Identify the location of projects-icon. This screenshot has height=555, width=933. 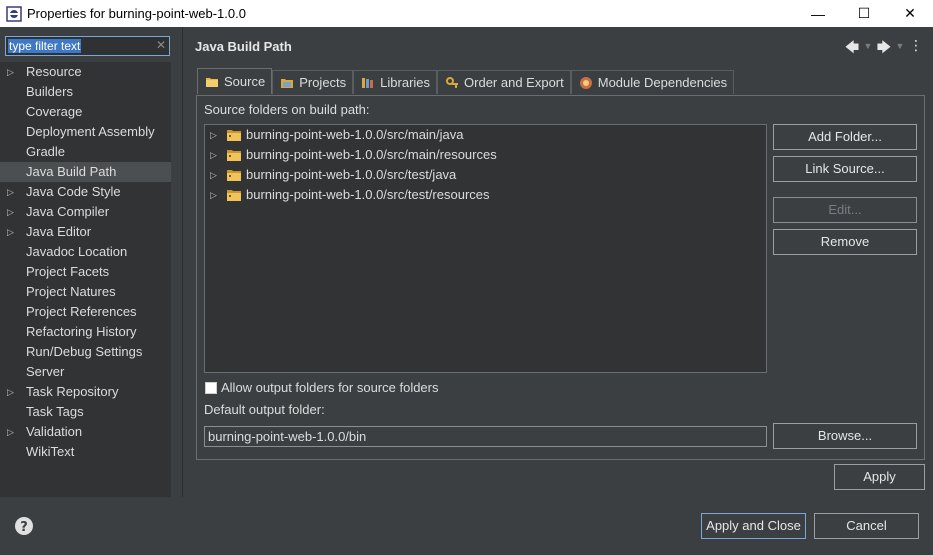
(287, 83).